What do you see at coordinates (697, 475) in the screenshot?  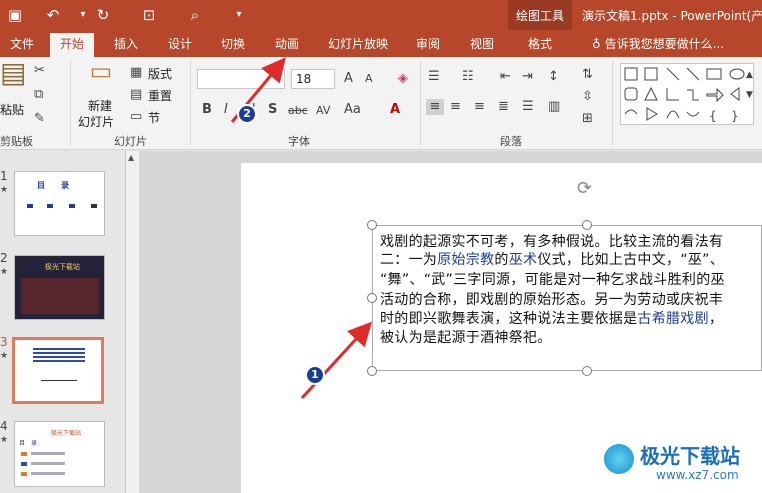 I see `watermark-url: www.xz7.com` at bounding box center [697, 475].